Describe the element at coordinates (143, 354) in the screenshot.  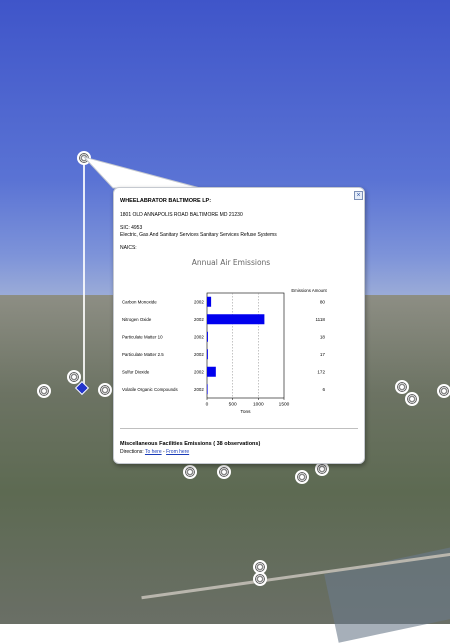
I see `category-label: Particulate Matter 2.5` at that location.